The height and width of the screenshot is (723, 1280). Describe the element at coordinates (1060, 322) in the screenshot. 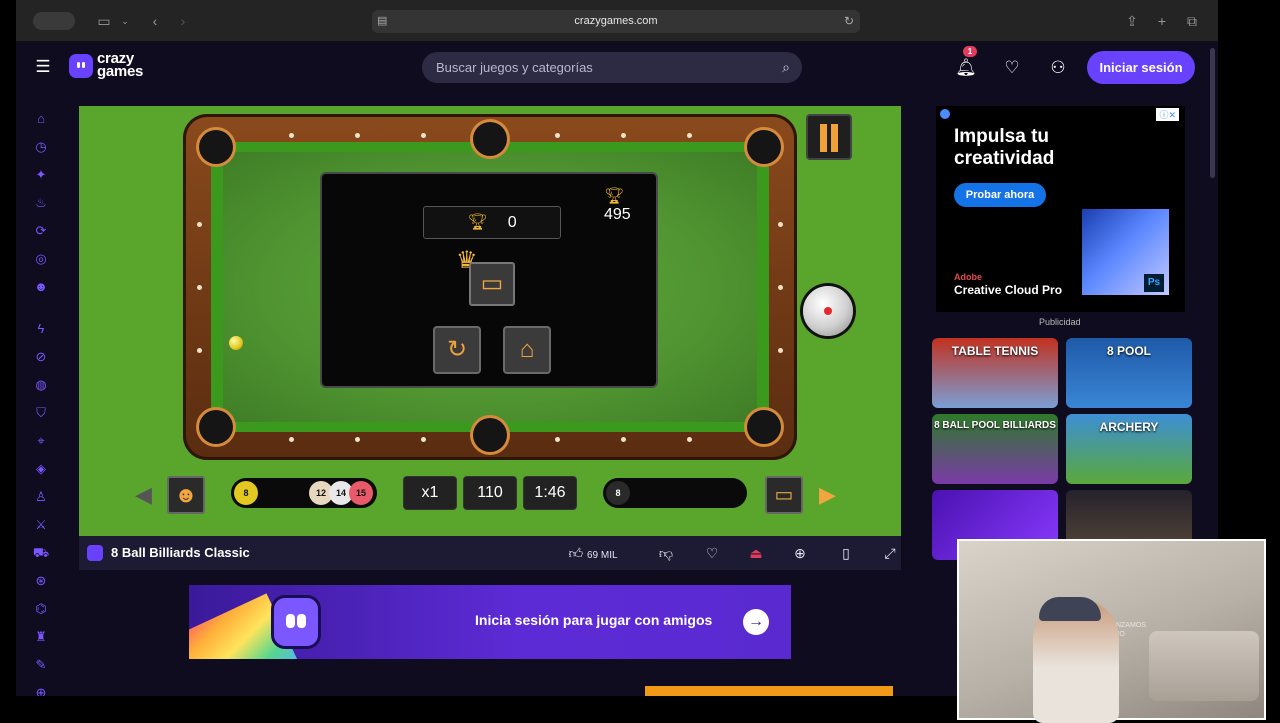

I see `ad-label: Publicidad` at that location.